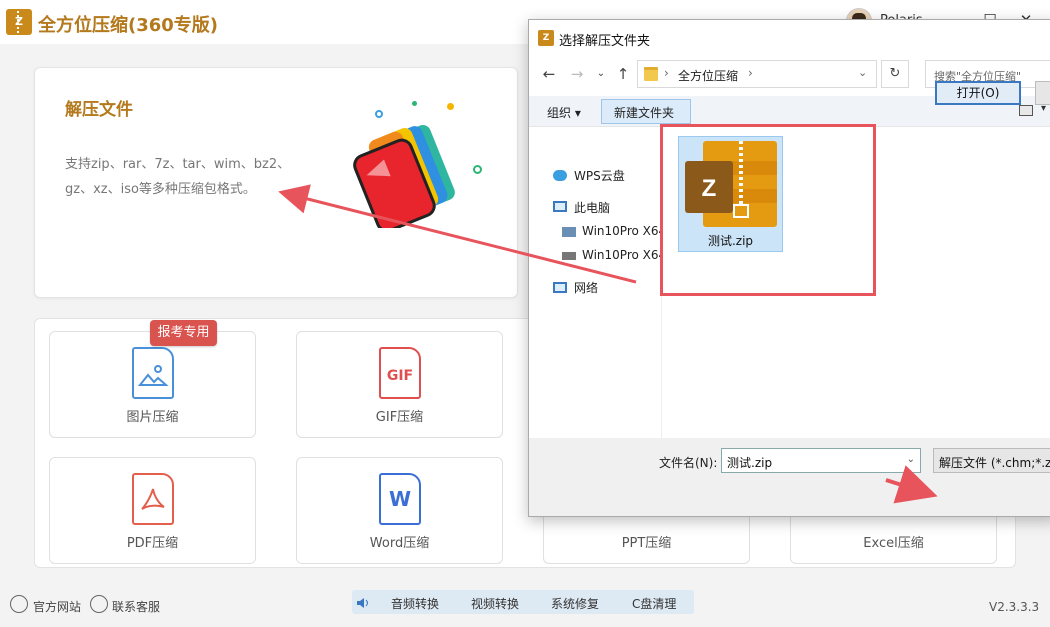 The height and width of the screenshot is (627, 1050). I want to click on official-site-link: 官方网站, so click(57, 606).